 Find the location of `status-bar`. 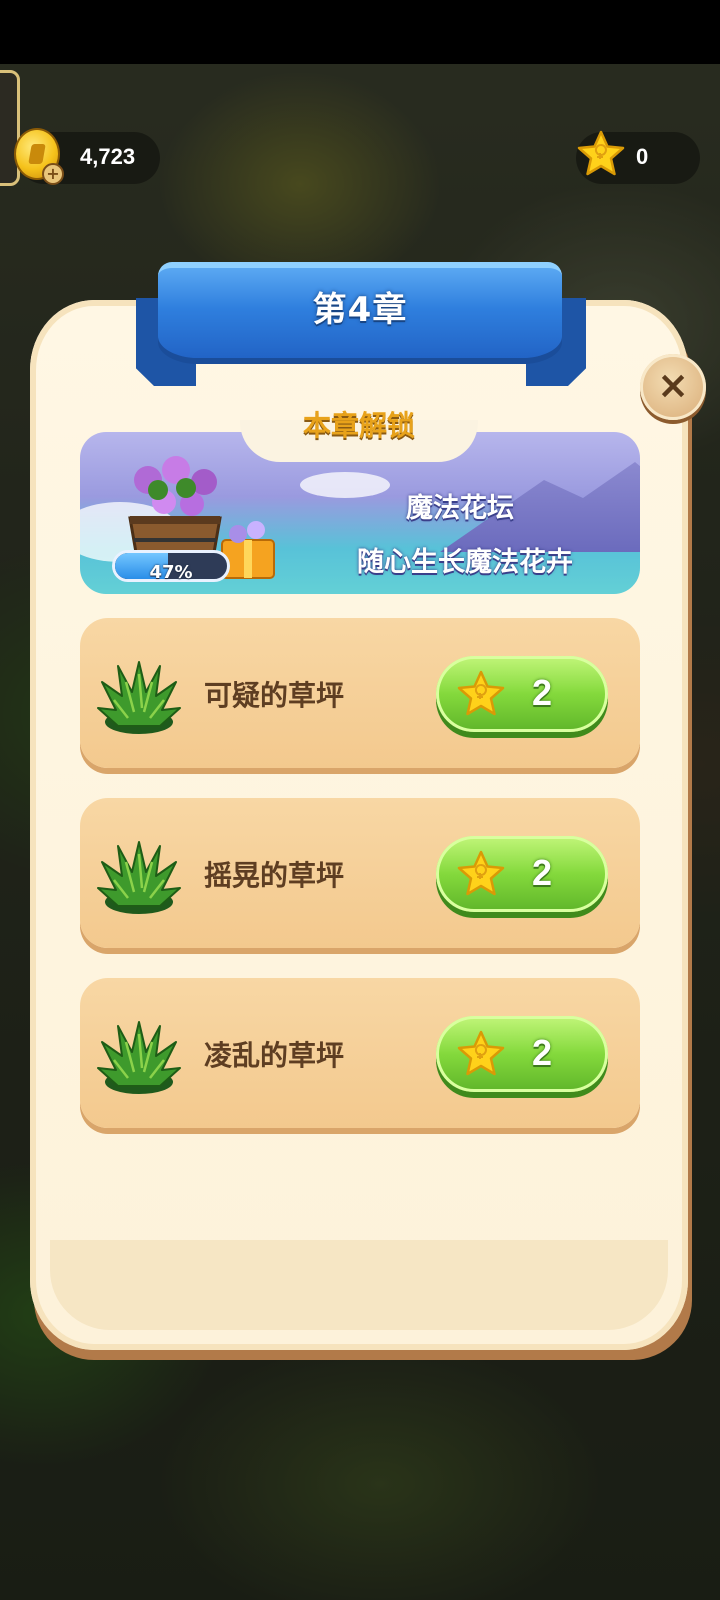

status-bar is located at coordinates (360, 32).